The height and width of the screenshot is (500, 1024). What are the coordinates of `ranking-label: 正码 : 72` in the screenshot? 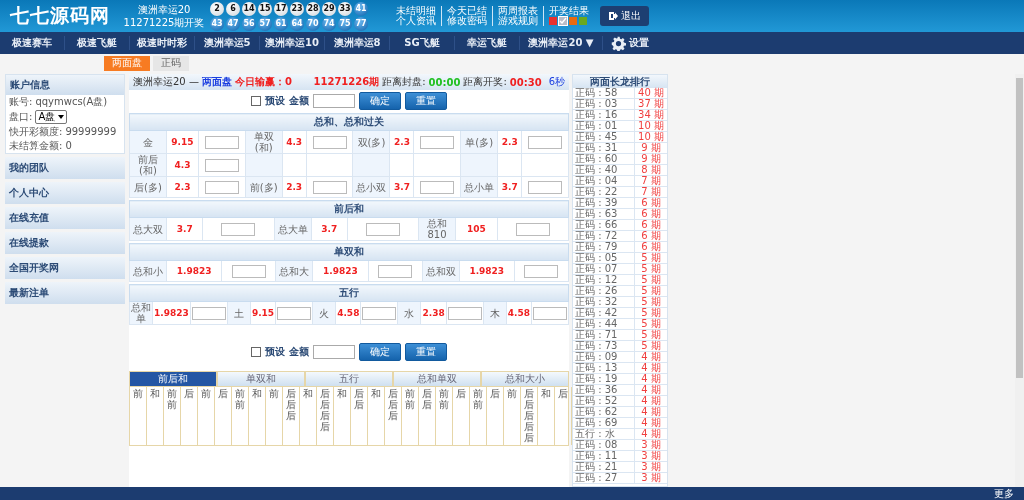 It's located at (604, 236).